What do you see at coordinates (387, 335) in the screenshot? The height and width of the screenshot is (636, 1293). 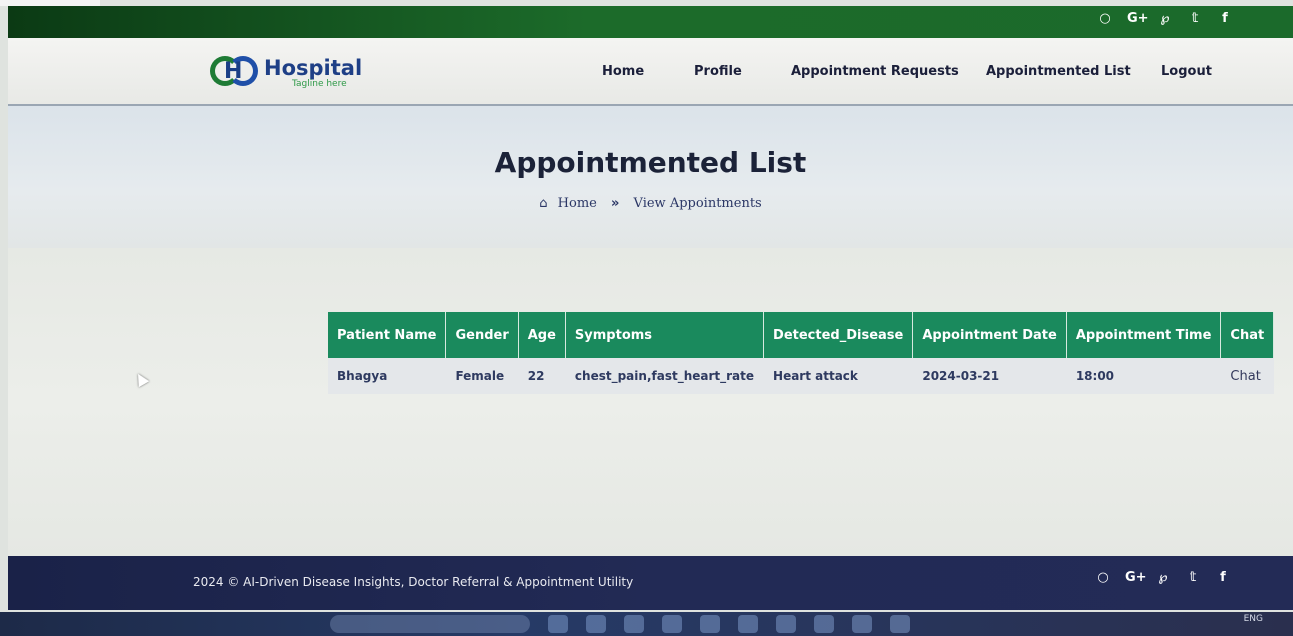 I see `header-patient-name: Patient Name` at bounding box center [387, 335].